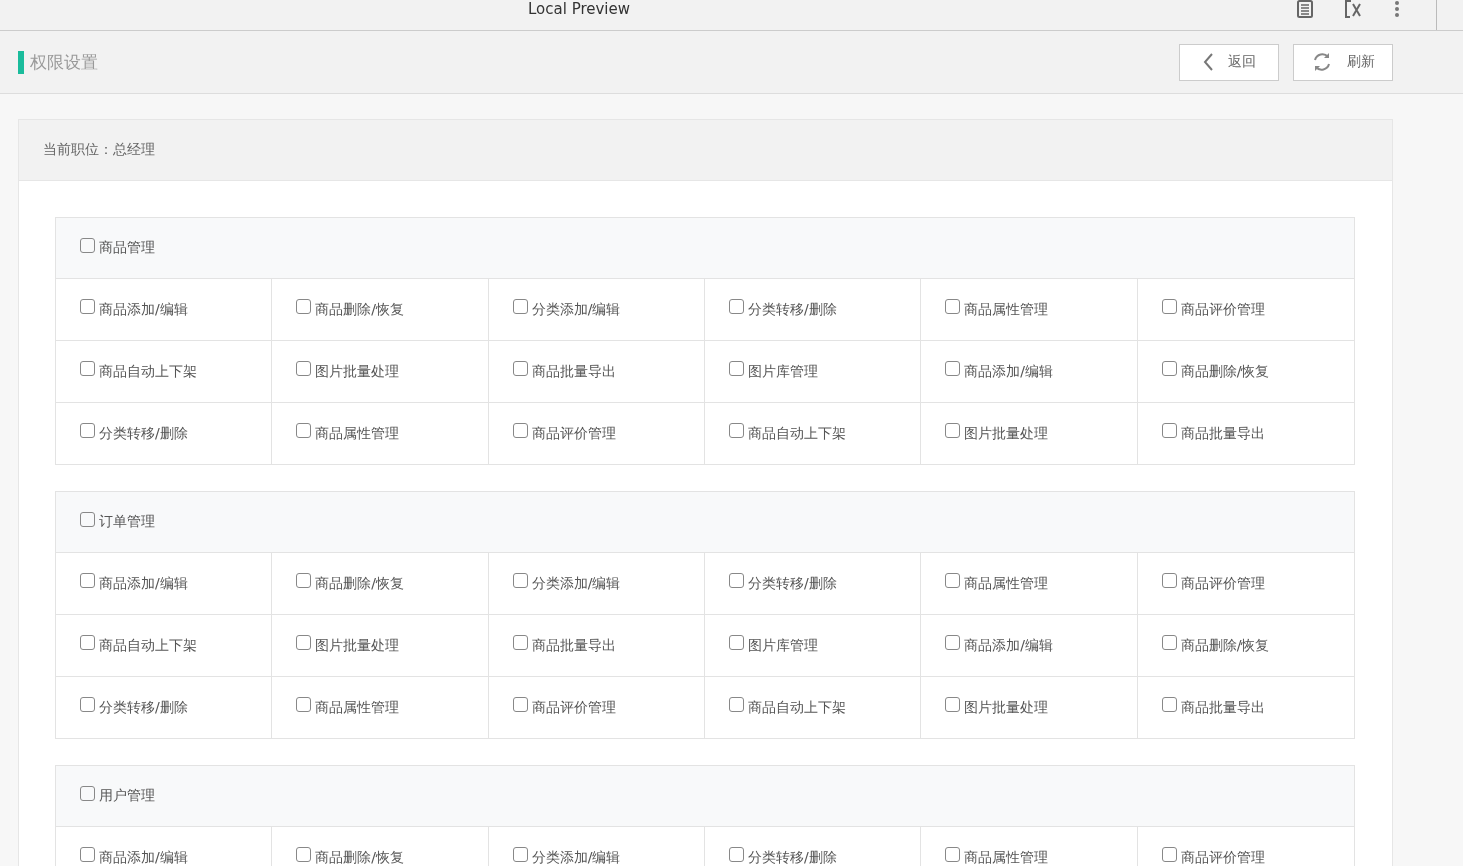  I want to click on document-icon, so click(1305, 9).